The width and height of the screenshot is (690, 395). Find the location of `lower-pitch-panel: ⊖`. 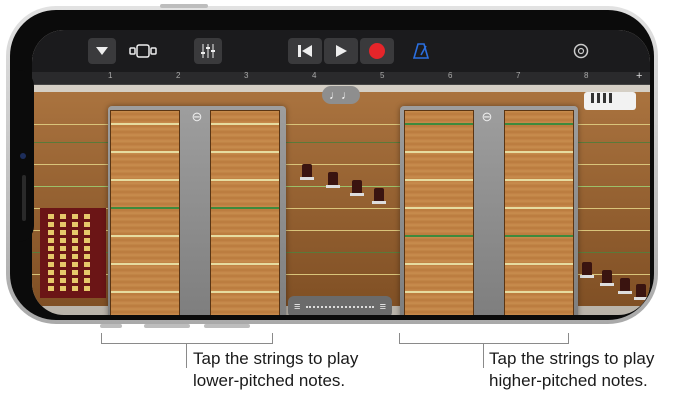

lower-pitch-panel: ⊖ is located at coordinates (197, 210).